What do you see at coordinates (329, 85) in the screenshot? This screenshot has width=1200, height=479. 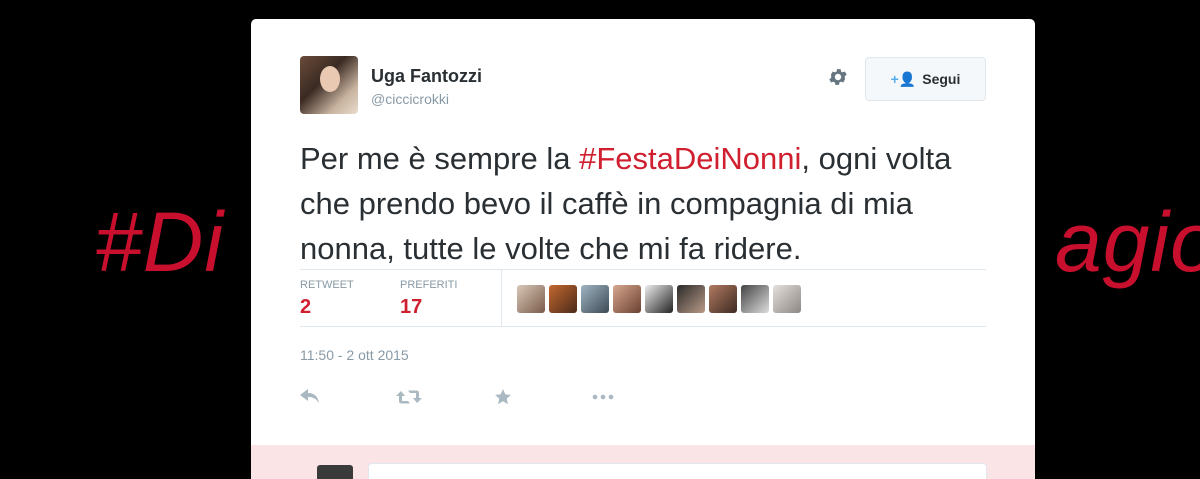 I see `user-avatar` at bounding box center [329, 85].